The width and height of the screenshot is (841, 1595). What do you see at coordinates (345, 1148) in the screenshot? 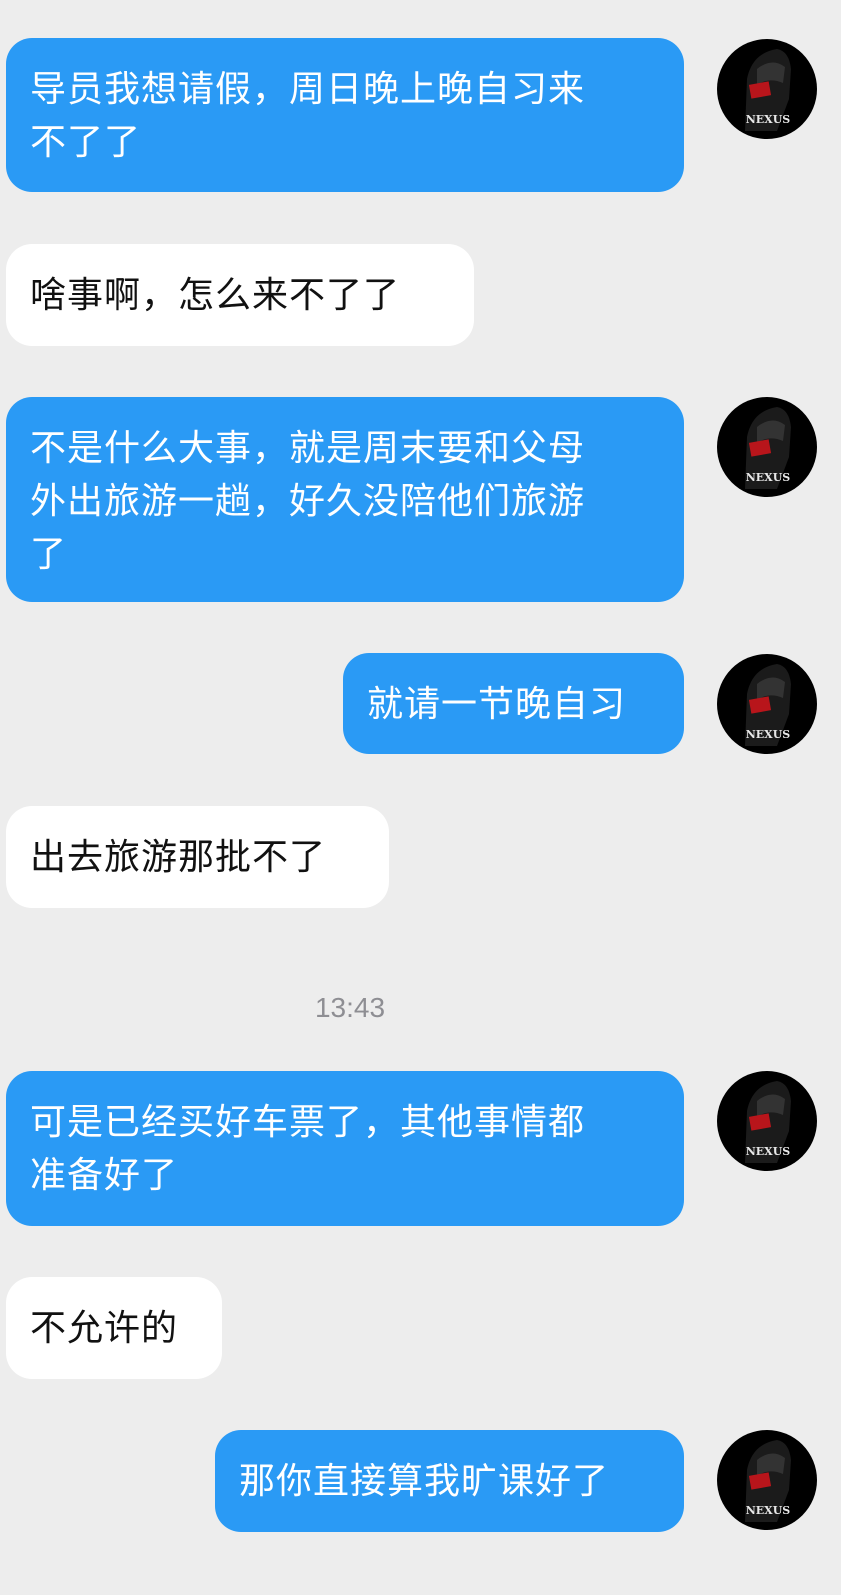
I see `message-bubble-outgoing: 可是已经买好车票了，其他事情都 准备好了` at bounding box center [345, 1148].